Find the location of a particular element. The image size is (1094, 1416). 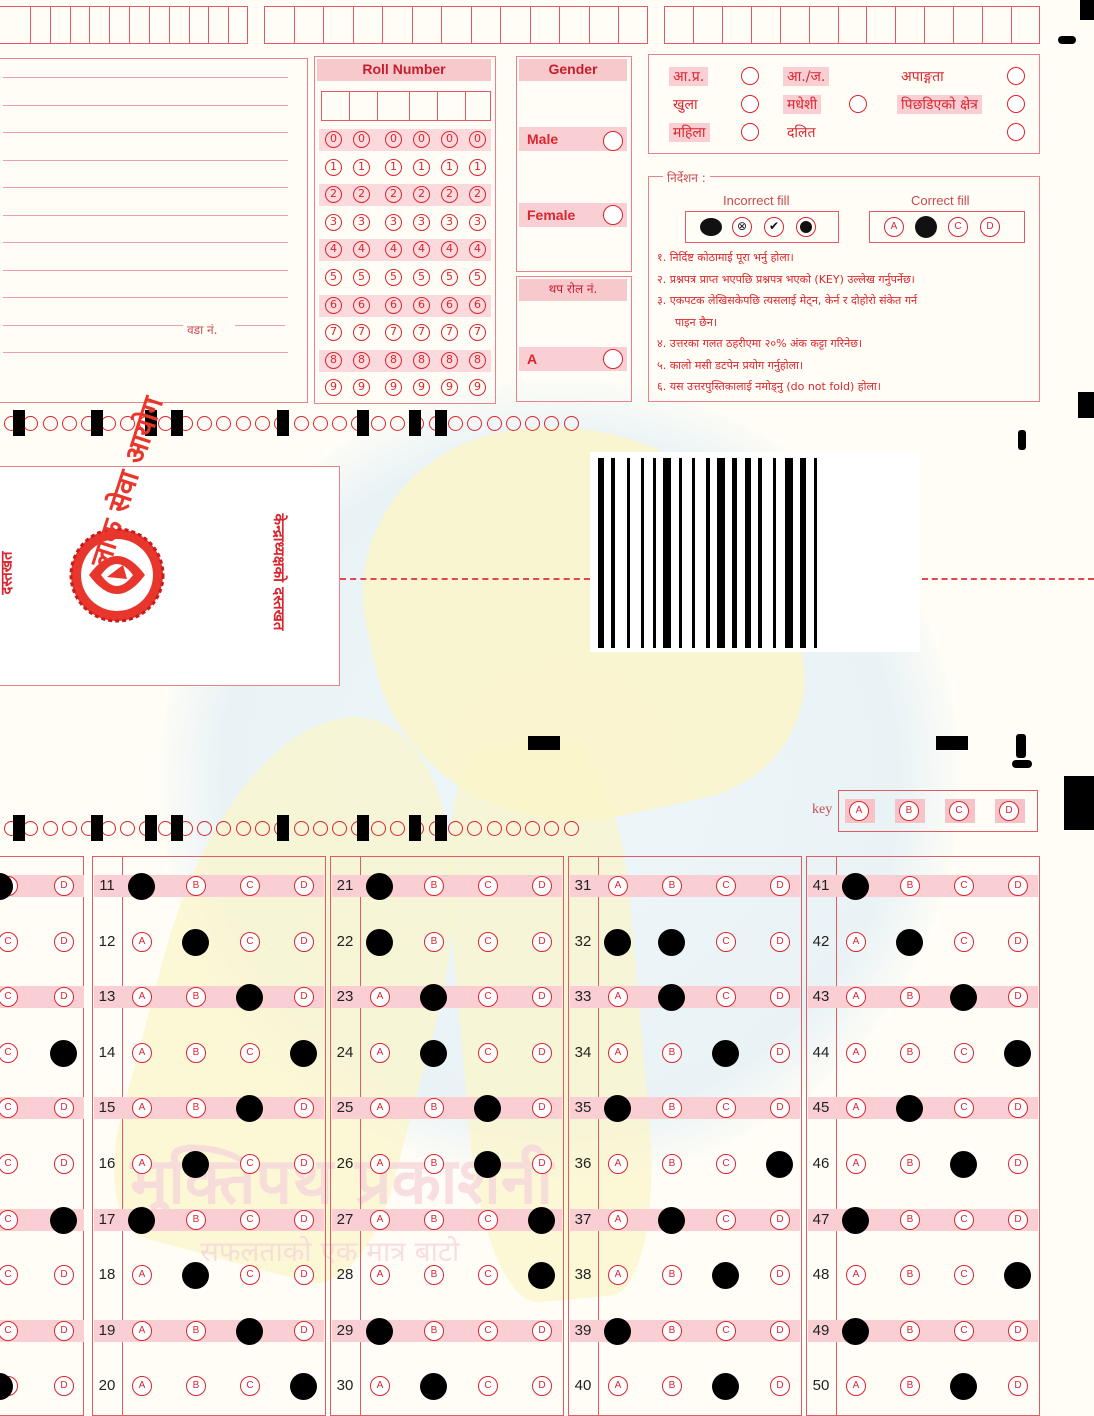

extra-option-bubble is located at coordinates (613, 359).